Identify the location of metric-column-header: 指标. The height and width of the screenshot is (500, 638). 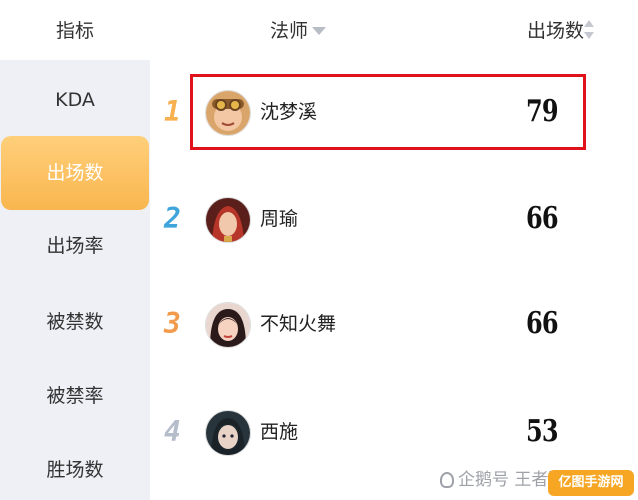
(74, 31).